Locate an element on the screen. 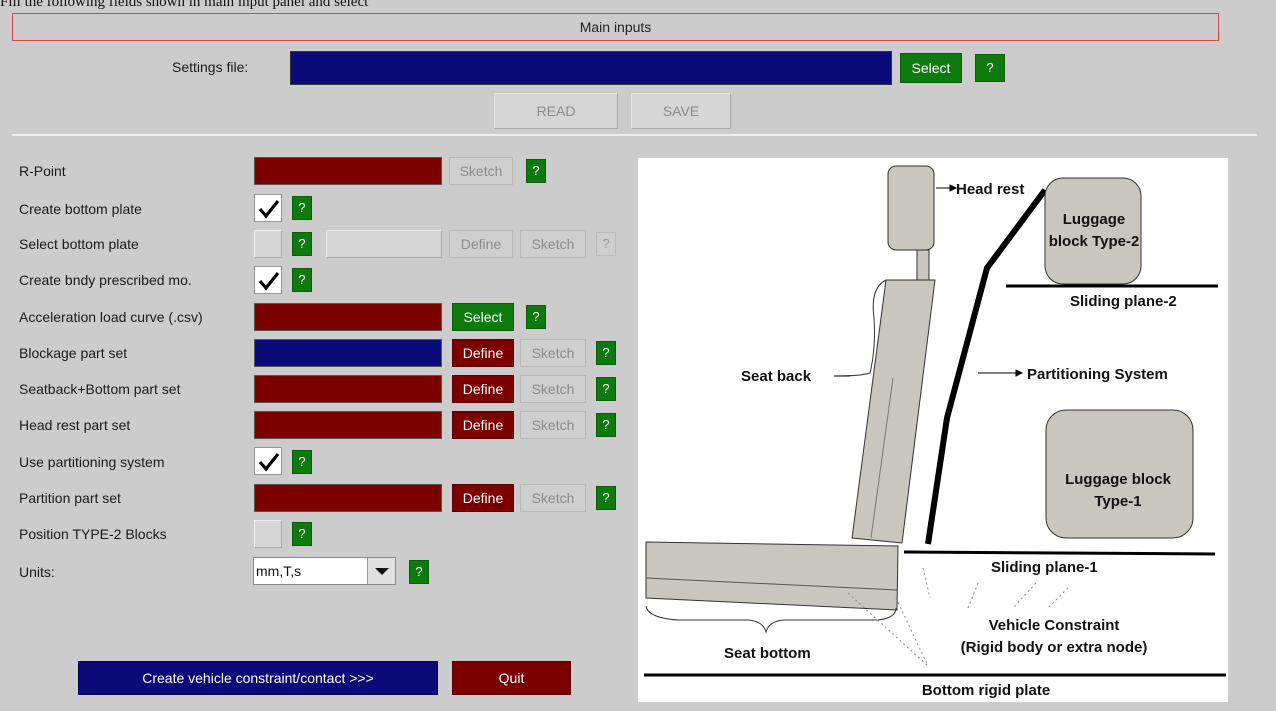 The height and width of the screenshot is (711, 1276). head-rest-sketch-button: Sketch is located at coordinates (553, 425).